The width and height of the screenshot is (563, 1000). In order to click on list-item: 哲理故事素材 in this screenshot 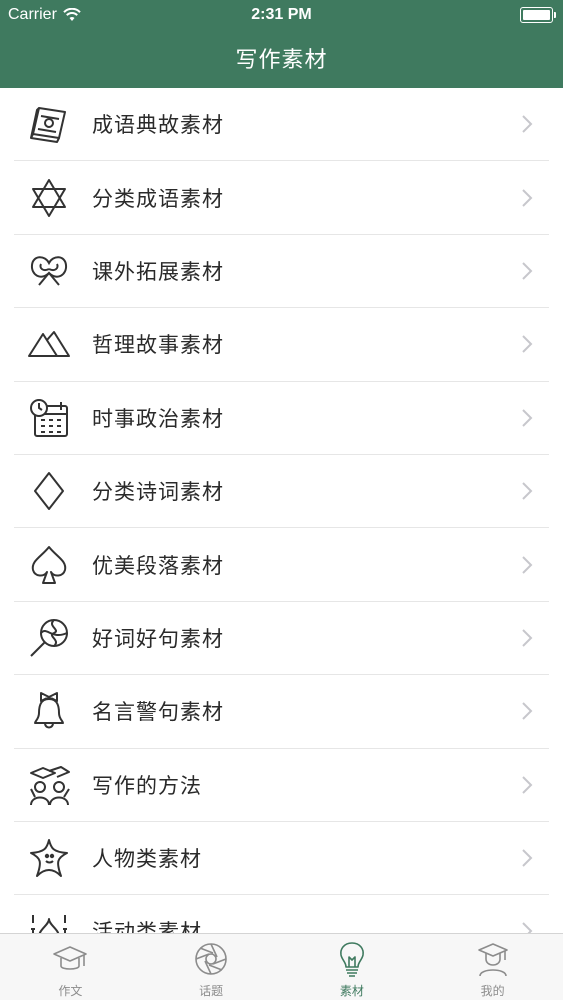, I will do `click(281, 345)`.